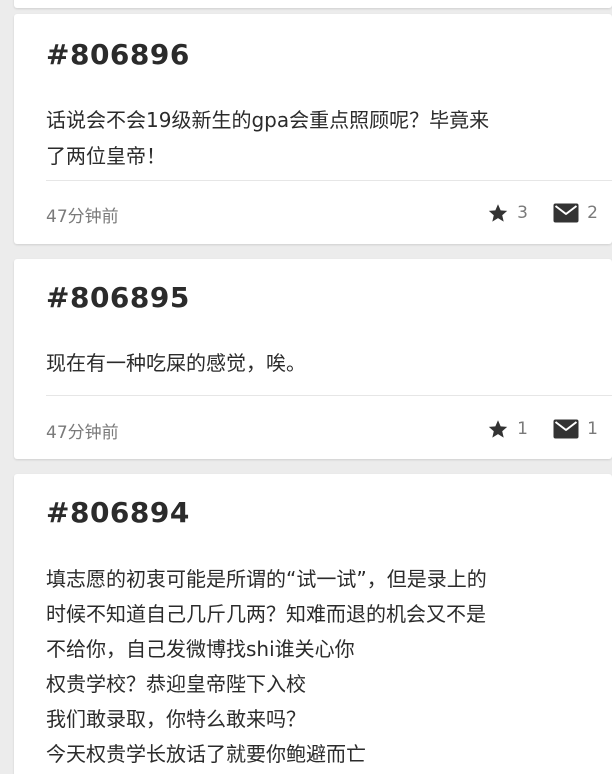 This screenshot has height=774, width=612. What do you see at coordinates (176, 684) in the screenshot?
I see `post-body-line: 权贵学校？恭迎皇帝陛下入校` at bounding box center [176, 684].